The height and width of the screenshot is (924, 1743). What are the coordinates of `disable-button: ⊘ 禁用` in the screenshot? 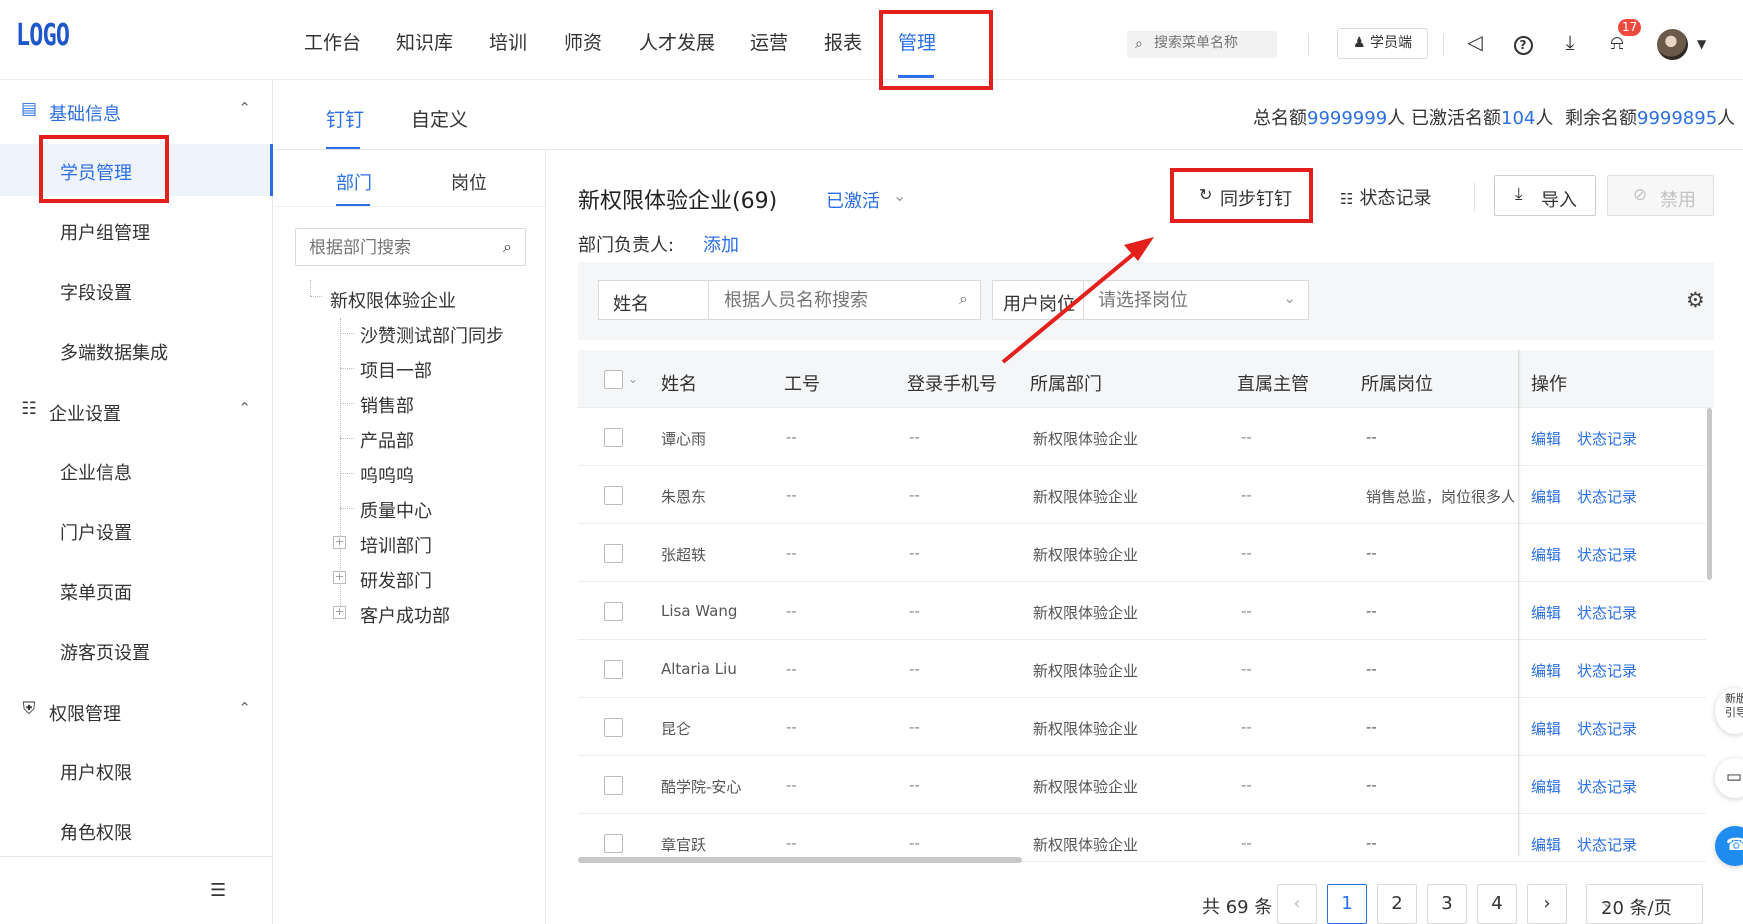 It's located at (1660, 195).